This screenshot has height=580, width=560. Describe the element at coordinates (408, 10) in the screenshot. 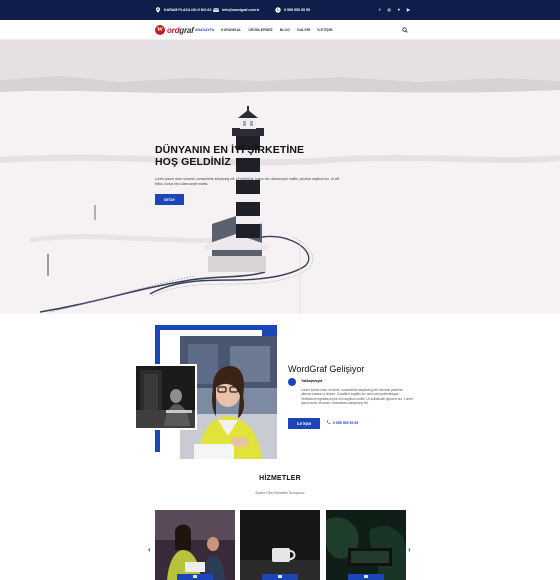

I see `youtube-icon: ▶` at that location.